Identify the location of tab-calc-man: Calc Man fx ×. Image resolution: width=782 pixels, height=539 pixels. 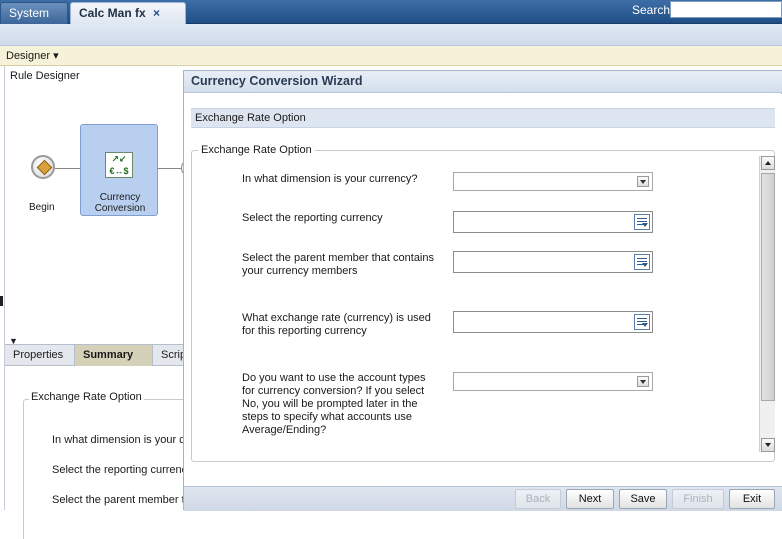
(128, 13).